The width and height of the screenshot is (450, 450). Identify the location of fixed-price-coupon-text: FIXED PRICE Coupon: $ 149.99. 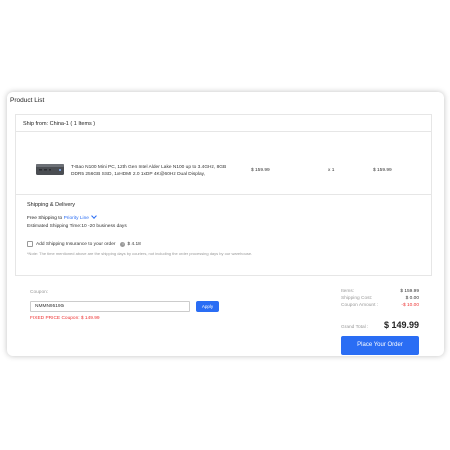
(65, 318).